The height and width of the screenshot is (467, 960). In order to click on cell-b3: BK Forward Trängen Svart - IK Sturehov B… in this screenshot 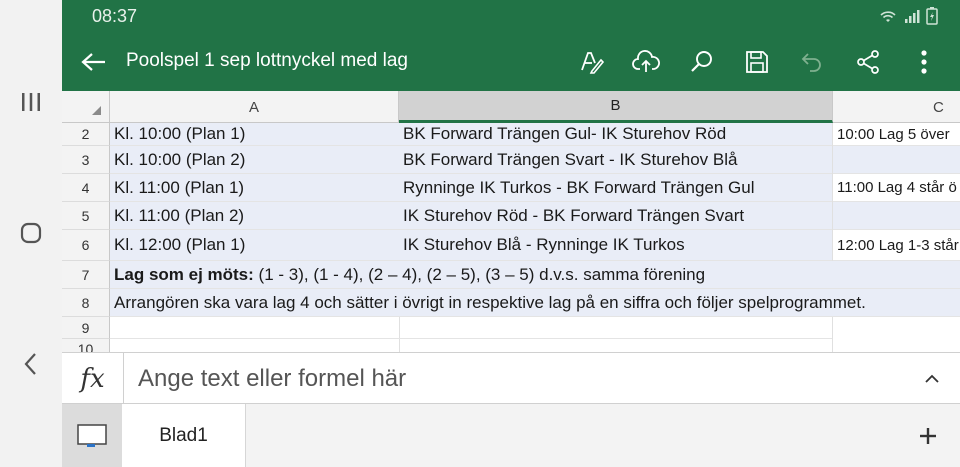, I will do `click(615, 160)`.